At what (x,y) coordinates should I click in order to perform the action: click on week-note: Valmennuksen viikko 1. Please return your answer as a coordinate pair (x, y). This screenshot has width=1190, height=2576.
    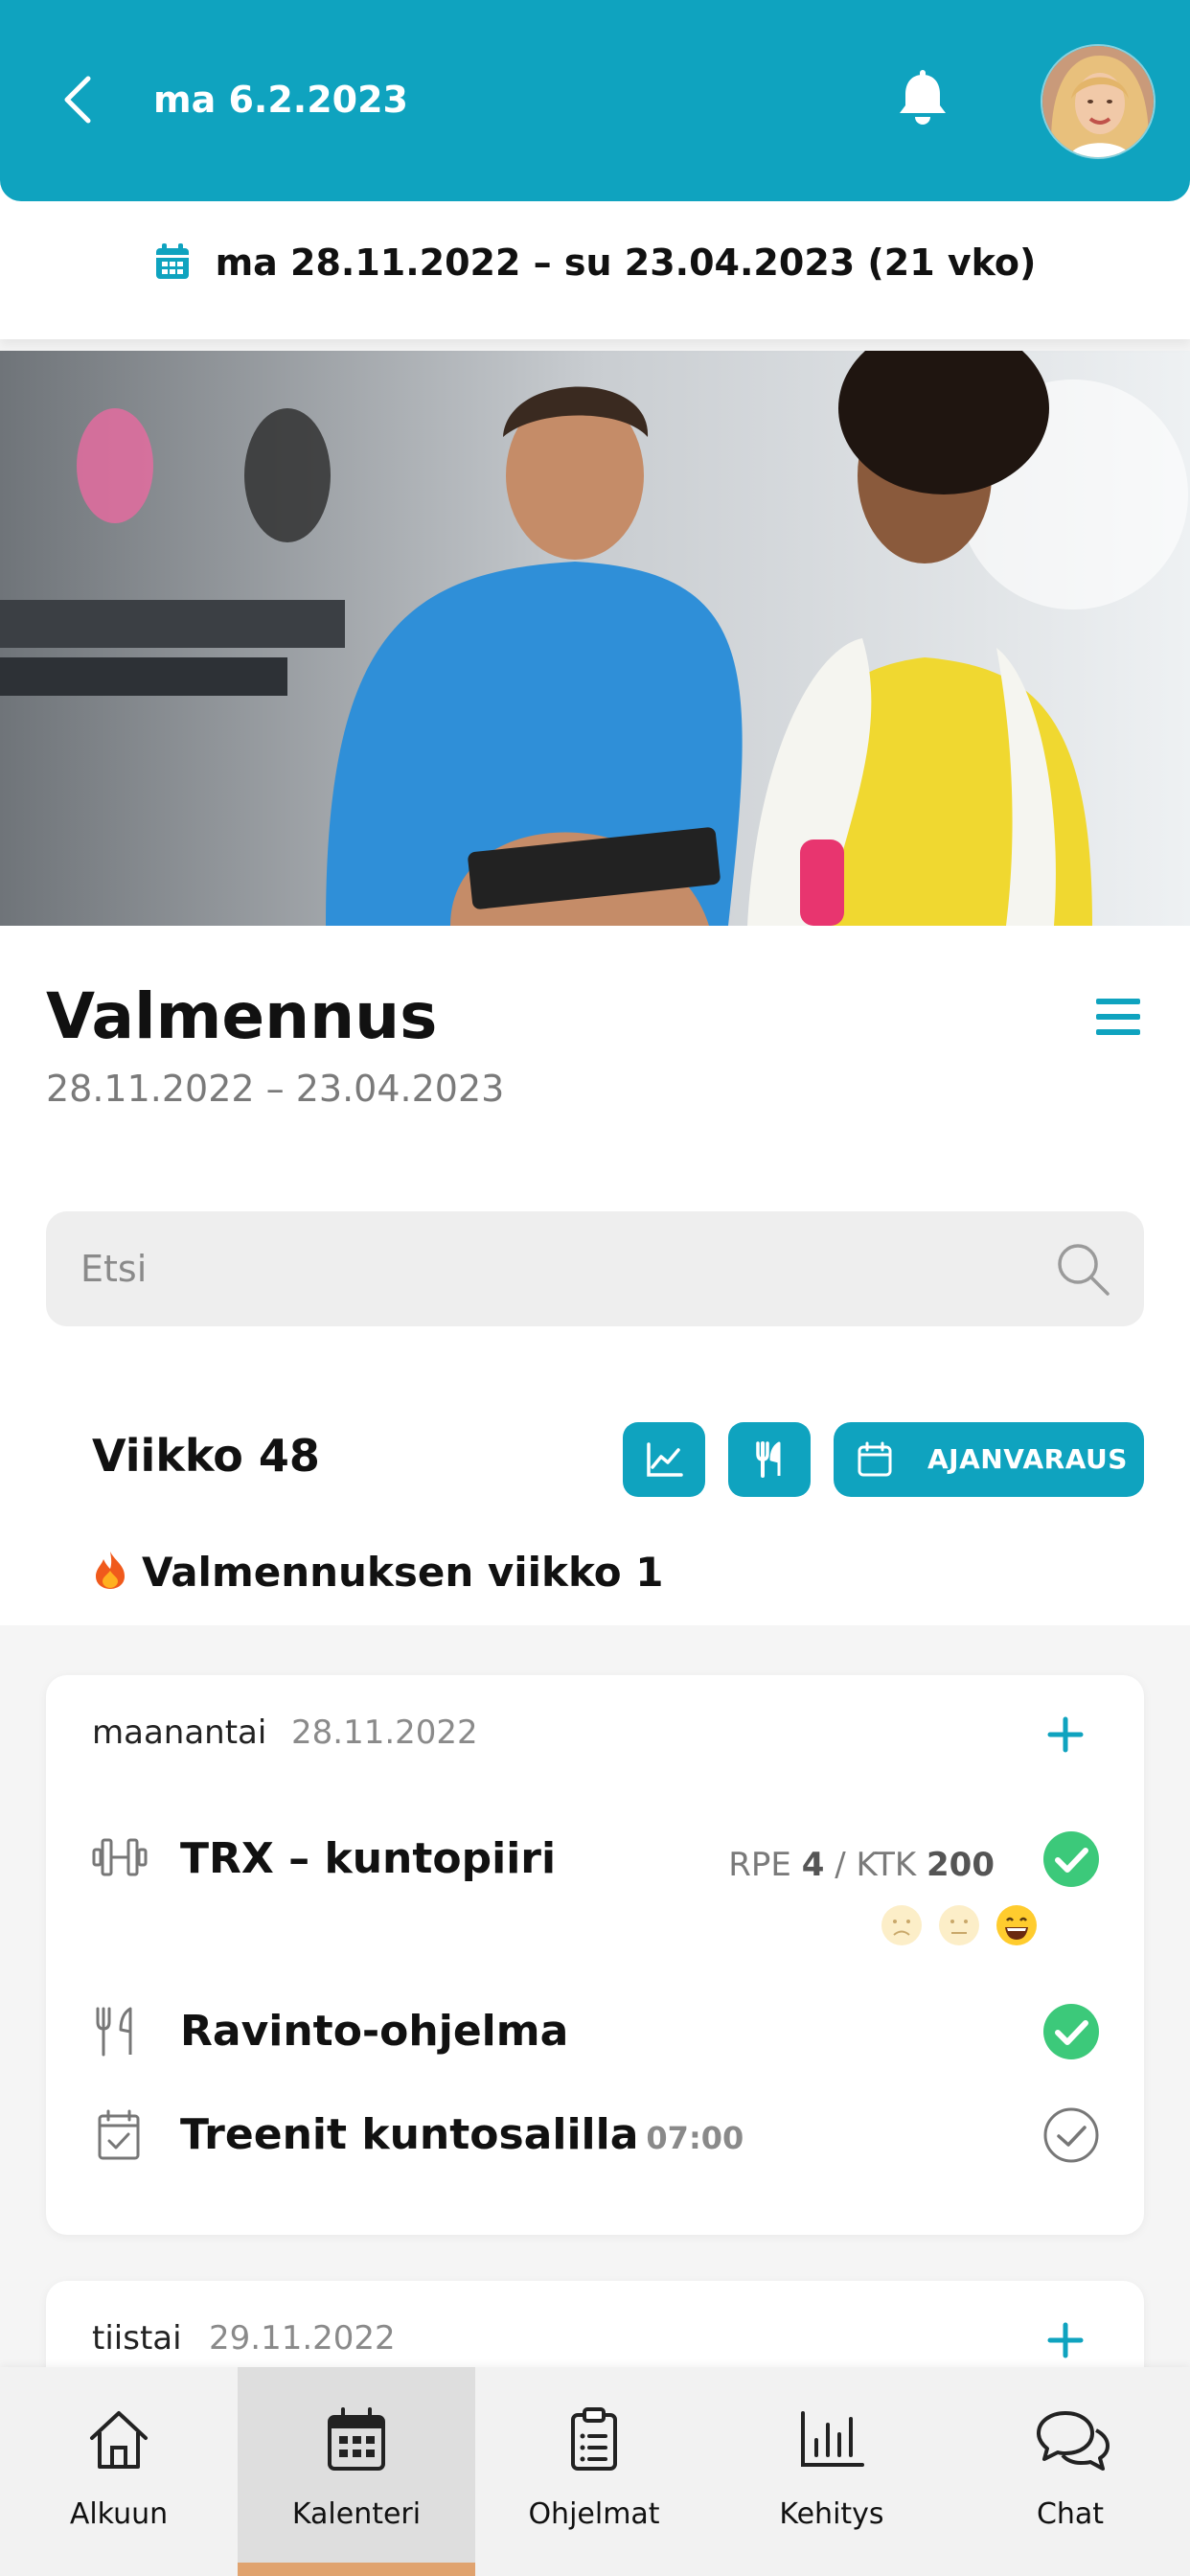
    Looking at the image, I should click on (378, 1574).